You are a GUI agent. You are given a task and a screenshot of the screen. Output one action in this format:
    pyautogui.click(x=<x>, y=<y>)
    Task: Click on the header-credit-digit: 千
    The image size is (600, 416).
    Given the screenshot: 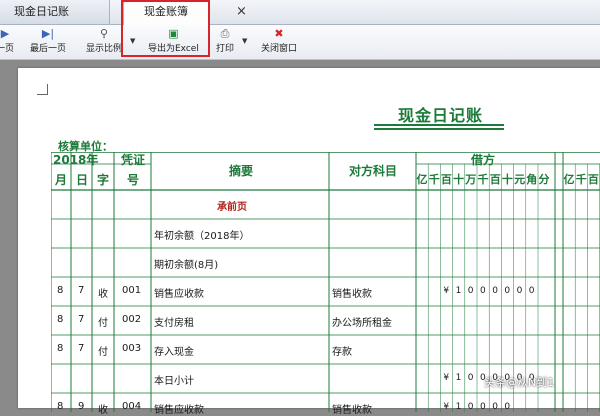 What is the action you would take?
    pyautogui.click(x=581, y=179)
    